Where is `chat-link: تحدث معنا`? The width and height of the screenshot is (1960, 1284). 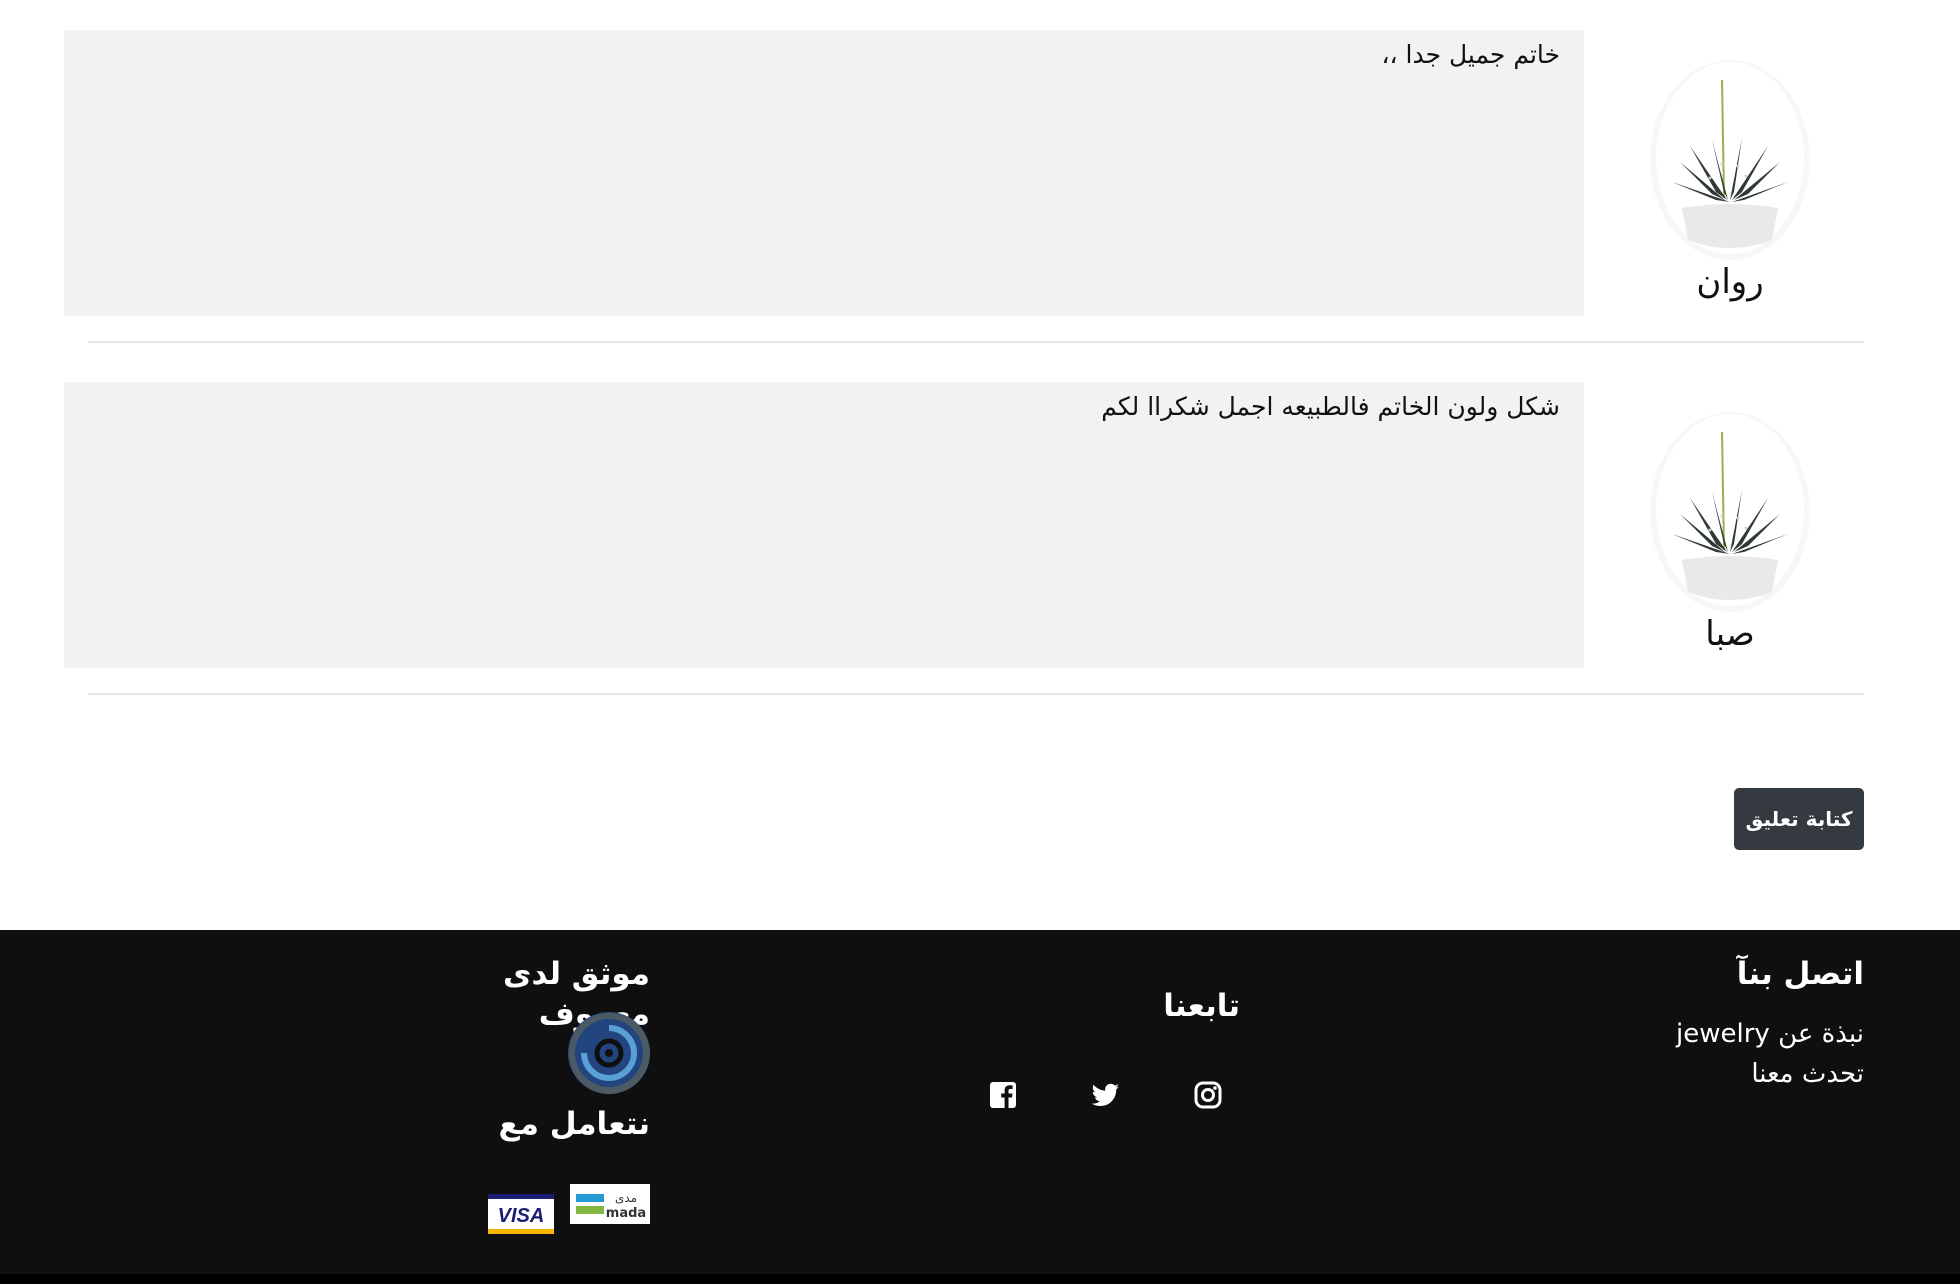 chat-link: تحدث معنا is located at coordinates (1770, 1074).